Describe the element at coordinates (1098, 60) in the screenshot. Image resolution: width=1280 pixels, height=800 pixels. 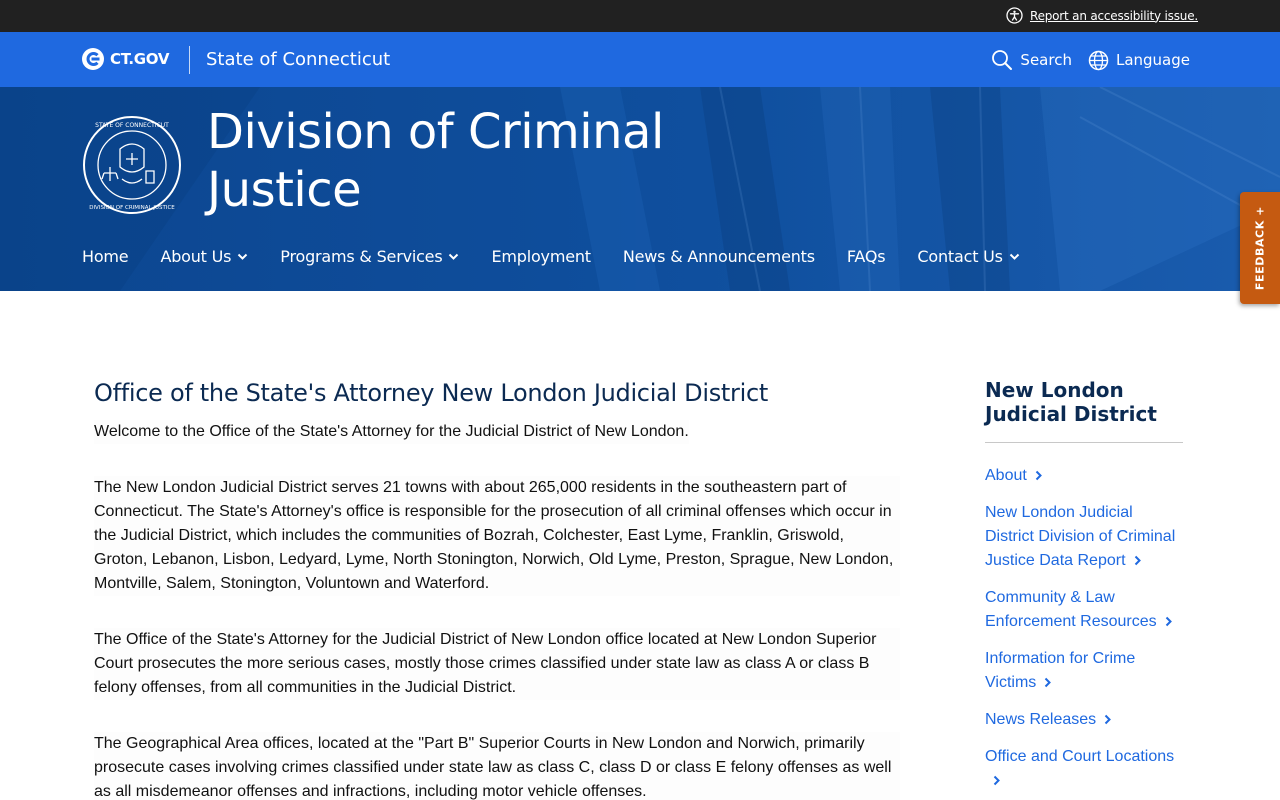
I see `globe-icon` at that location.